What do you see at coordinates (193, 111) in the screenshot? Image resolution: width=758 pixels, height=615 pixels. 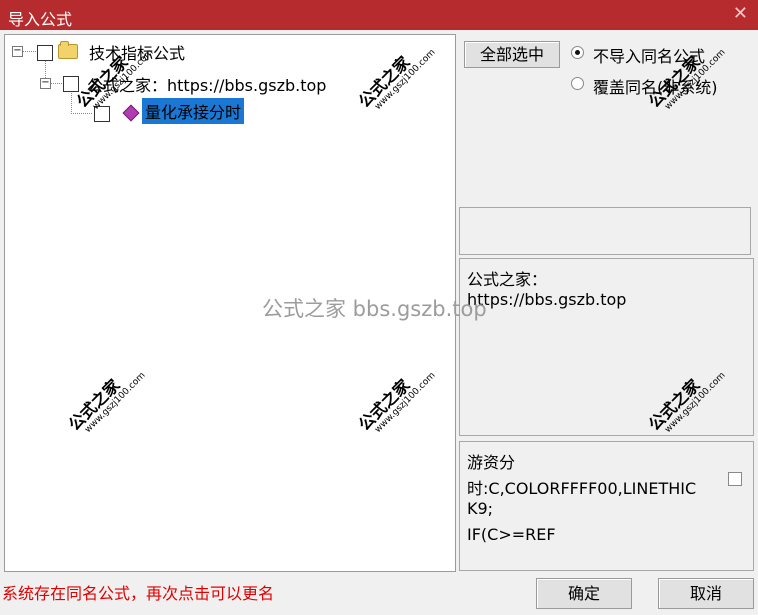 I see `tree-item-formula: 量化承接分时` at bounding box center [193, 111].